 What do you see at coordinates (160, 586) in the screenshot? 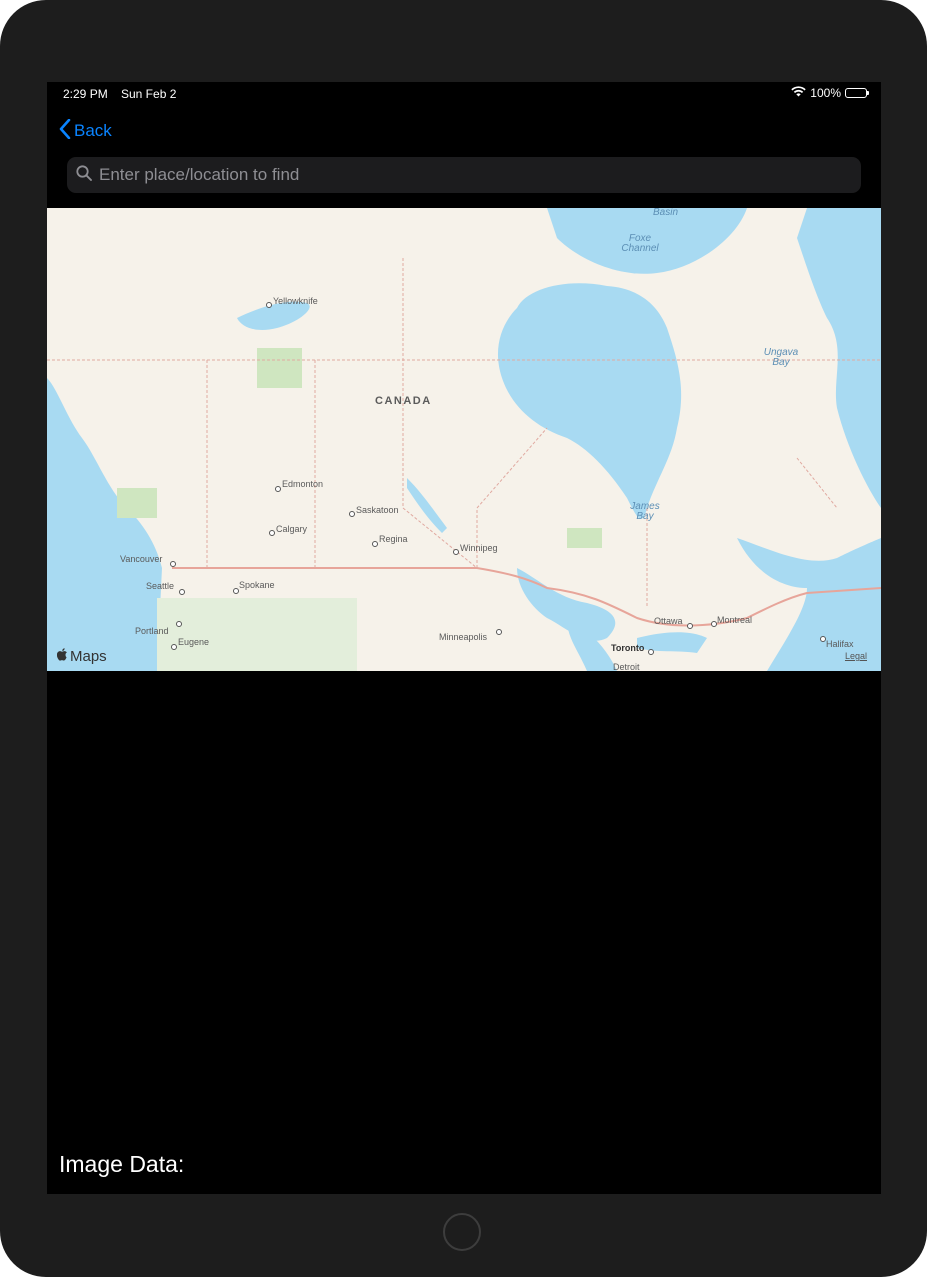
I see `city-label-seattle: Seattle` at bounding box center [160, 586].